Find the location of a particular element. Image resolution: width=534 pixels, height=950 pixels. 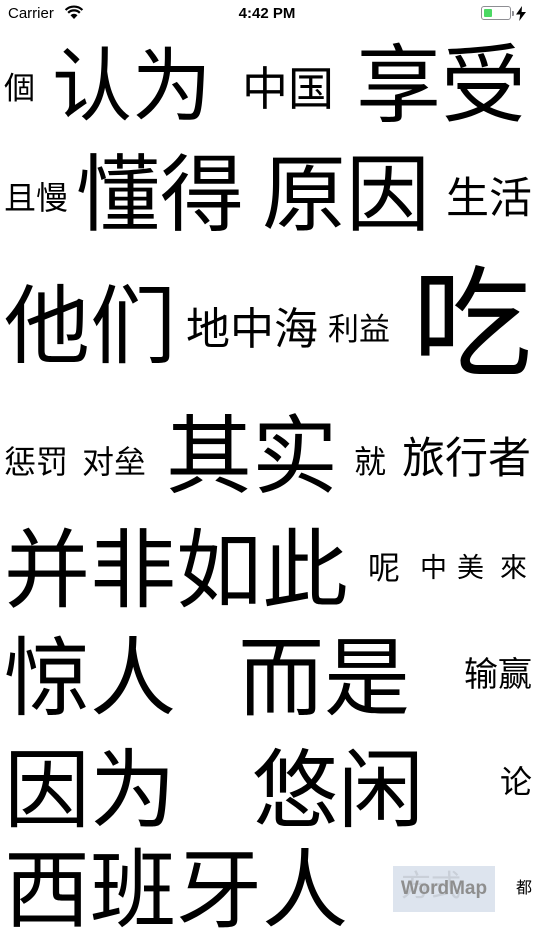

wordmap-watermark: 方式 WordMap is located at coordinates (444, 889).